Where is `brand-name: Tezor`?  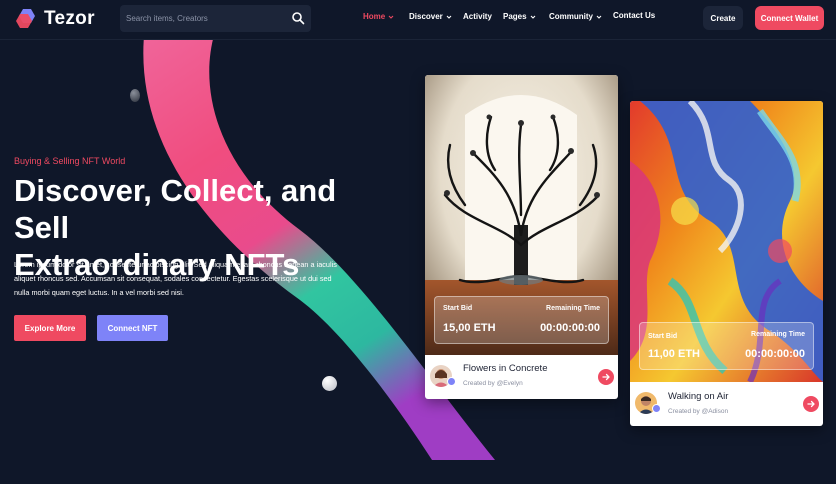 brand-name: Tezor is located at coordinates (69, 18).